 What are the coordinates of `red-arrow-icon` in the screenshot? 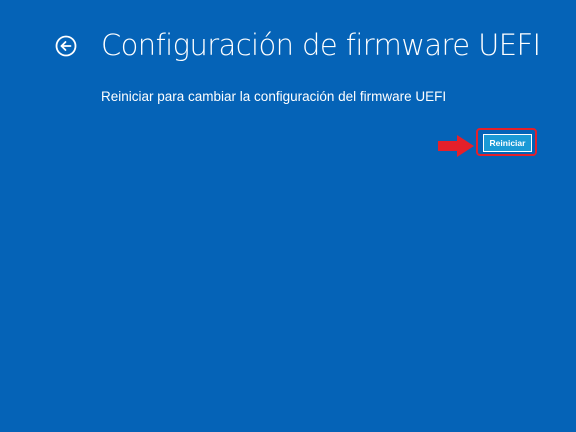 It's located at (456, 146).